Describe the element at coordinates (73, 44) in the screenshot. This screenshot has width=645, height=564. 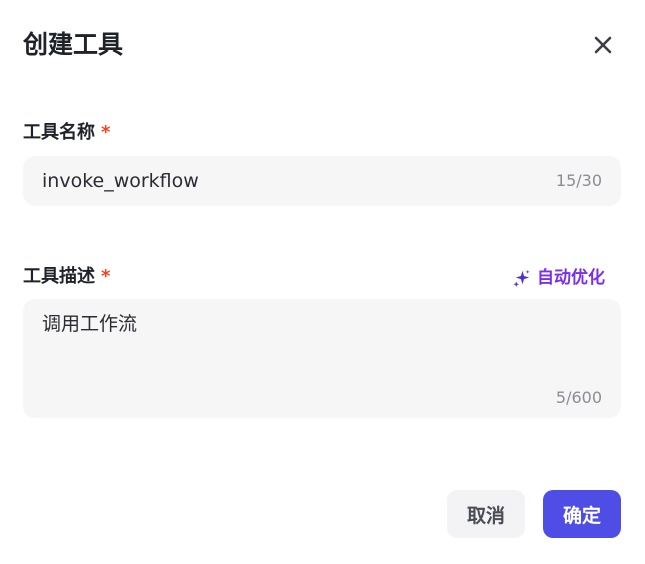
I see `dialog-title: 创建工具` at that location.